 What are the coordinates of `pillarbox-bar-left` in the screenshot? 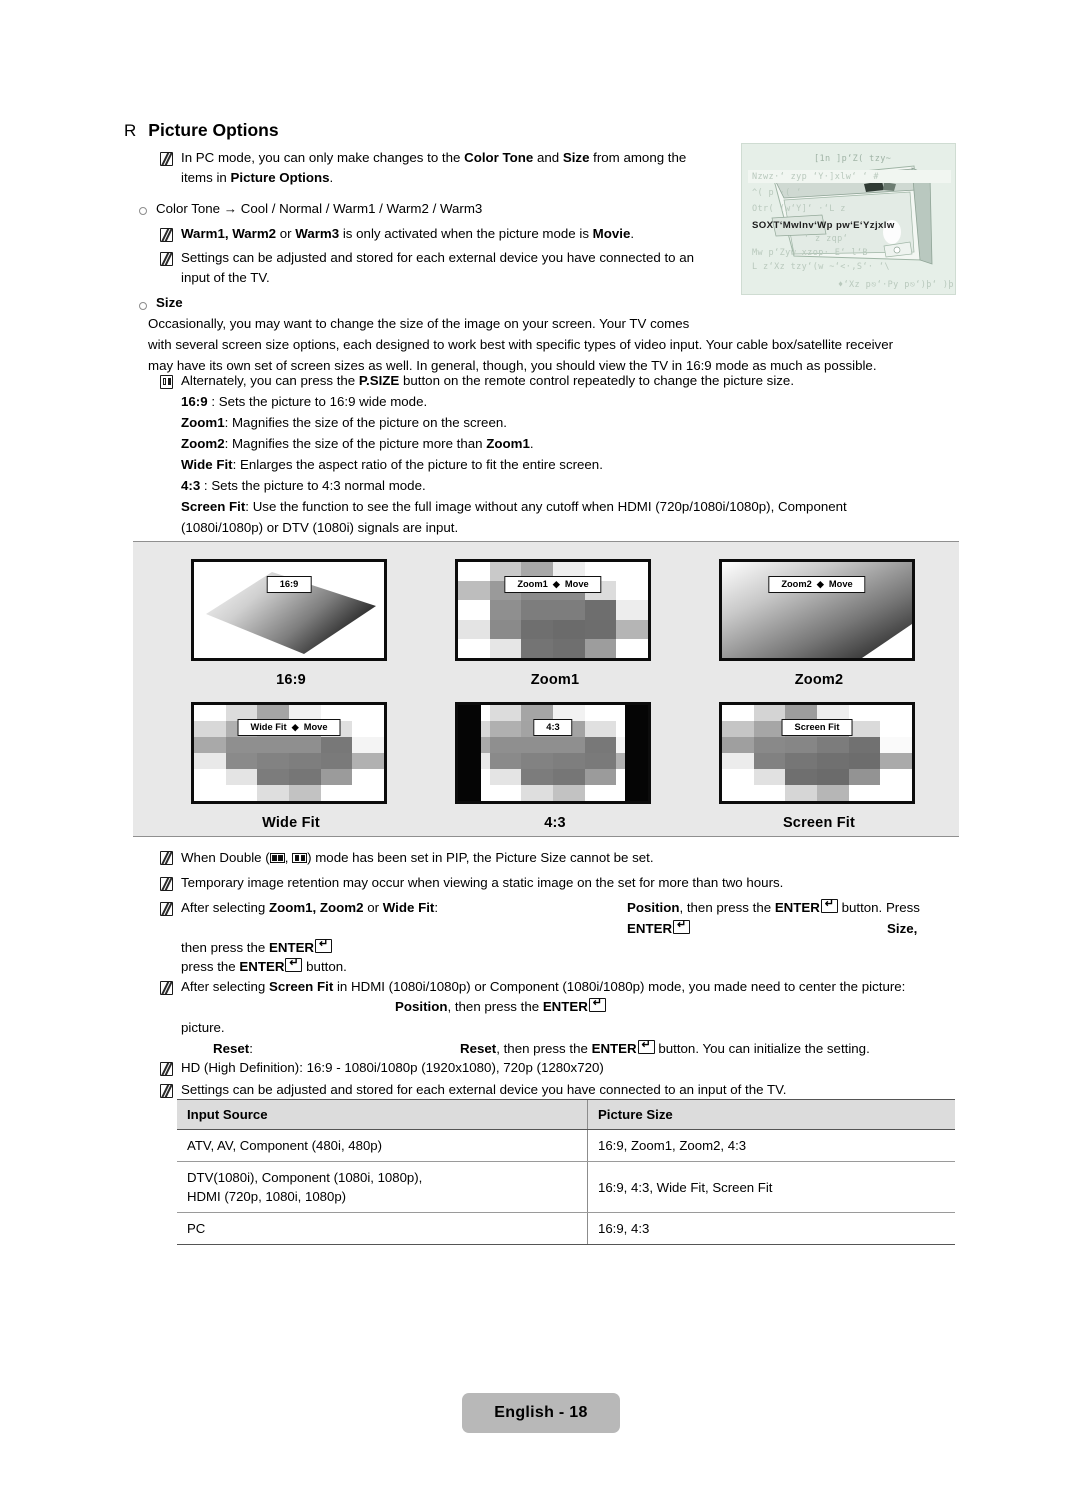 It's located at (469, 753).